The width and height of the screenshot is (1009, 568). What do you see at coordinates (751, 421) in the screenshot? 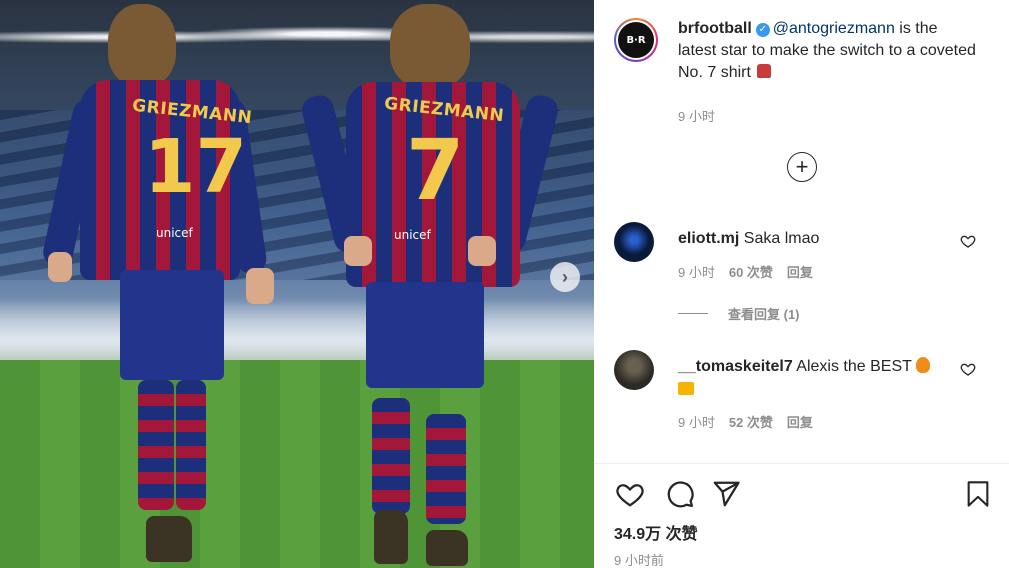
I see `comment-likes: 52 次赞` at bounding box center [751, 421].